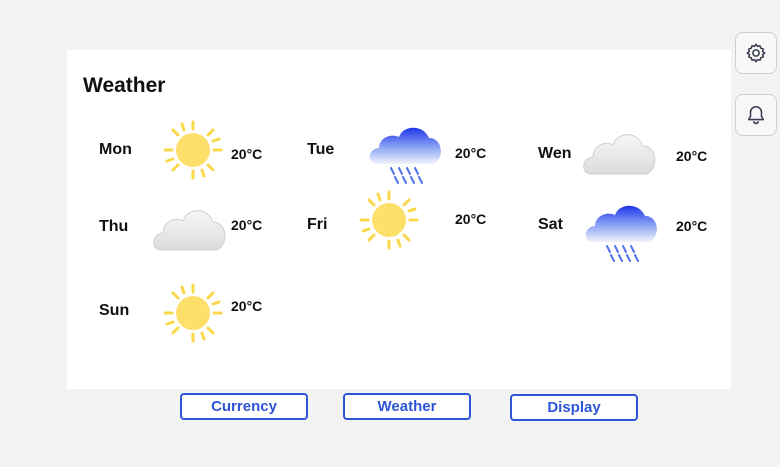 The width and height of the screenshot is (780, 467). I want to click on day-label-sat: Sat, so click(550, 224).